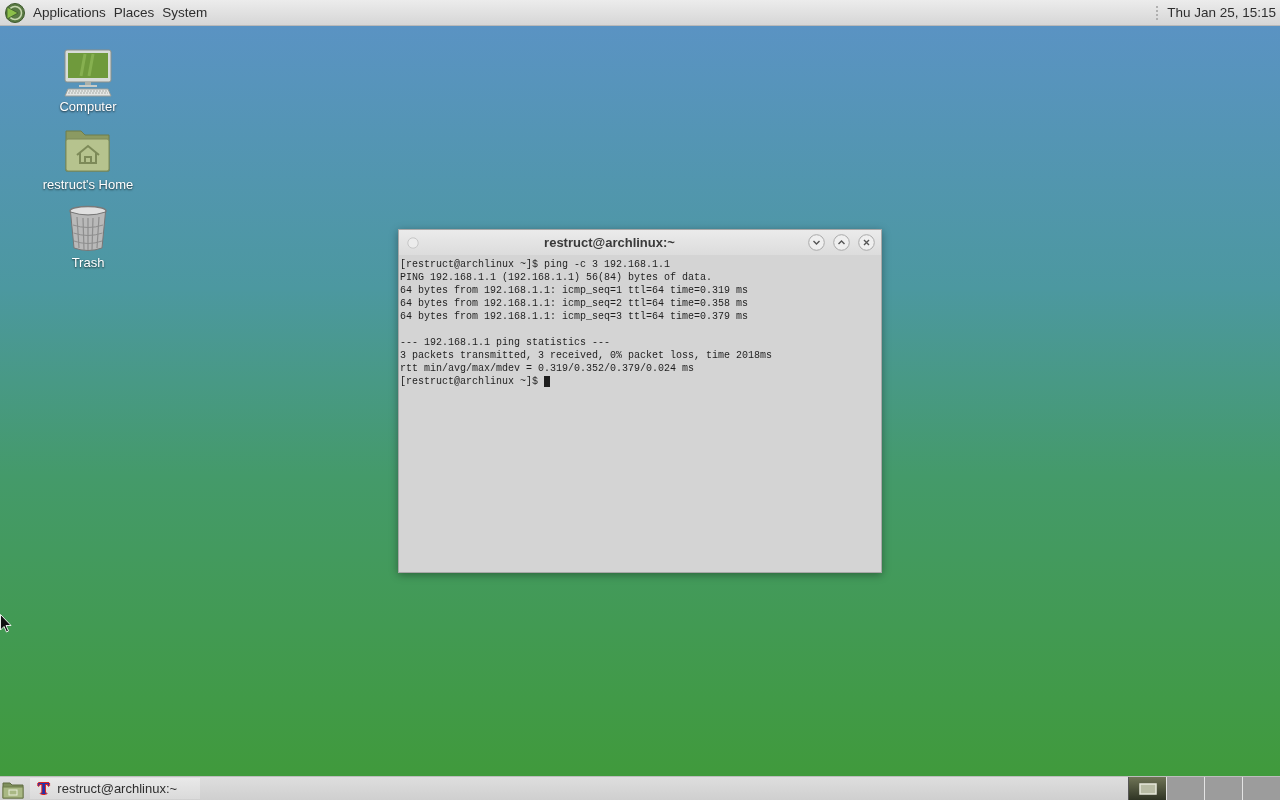 The height and width of the screenshot is (800, 1280). What do you see at coordinates (1157, 12) in the screenshot?
I see `drag-handle-icon` at bounding box center [1157, 12].